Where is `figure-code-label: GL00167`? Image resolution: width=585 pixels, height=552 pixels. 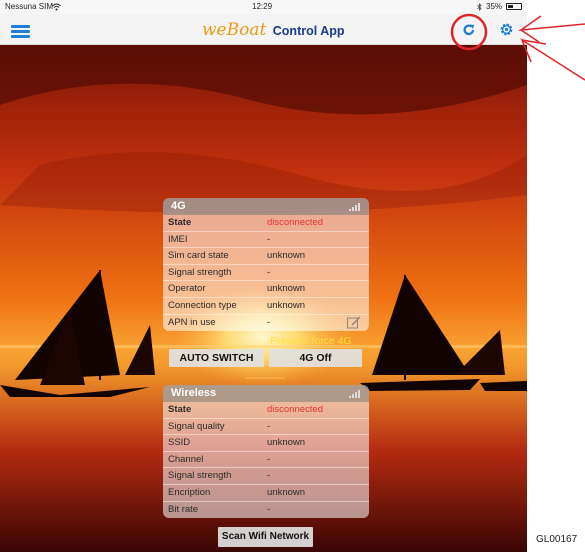
figure-code-label: GL00167 is located at coordinates (557, 539).